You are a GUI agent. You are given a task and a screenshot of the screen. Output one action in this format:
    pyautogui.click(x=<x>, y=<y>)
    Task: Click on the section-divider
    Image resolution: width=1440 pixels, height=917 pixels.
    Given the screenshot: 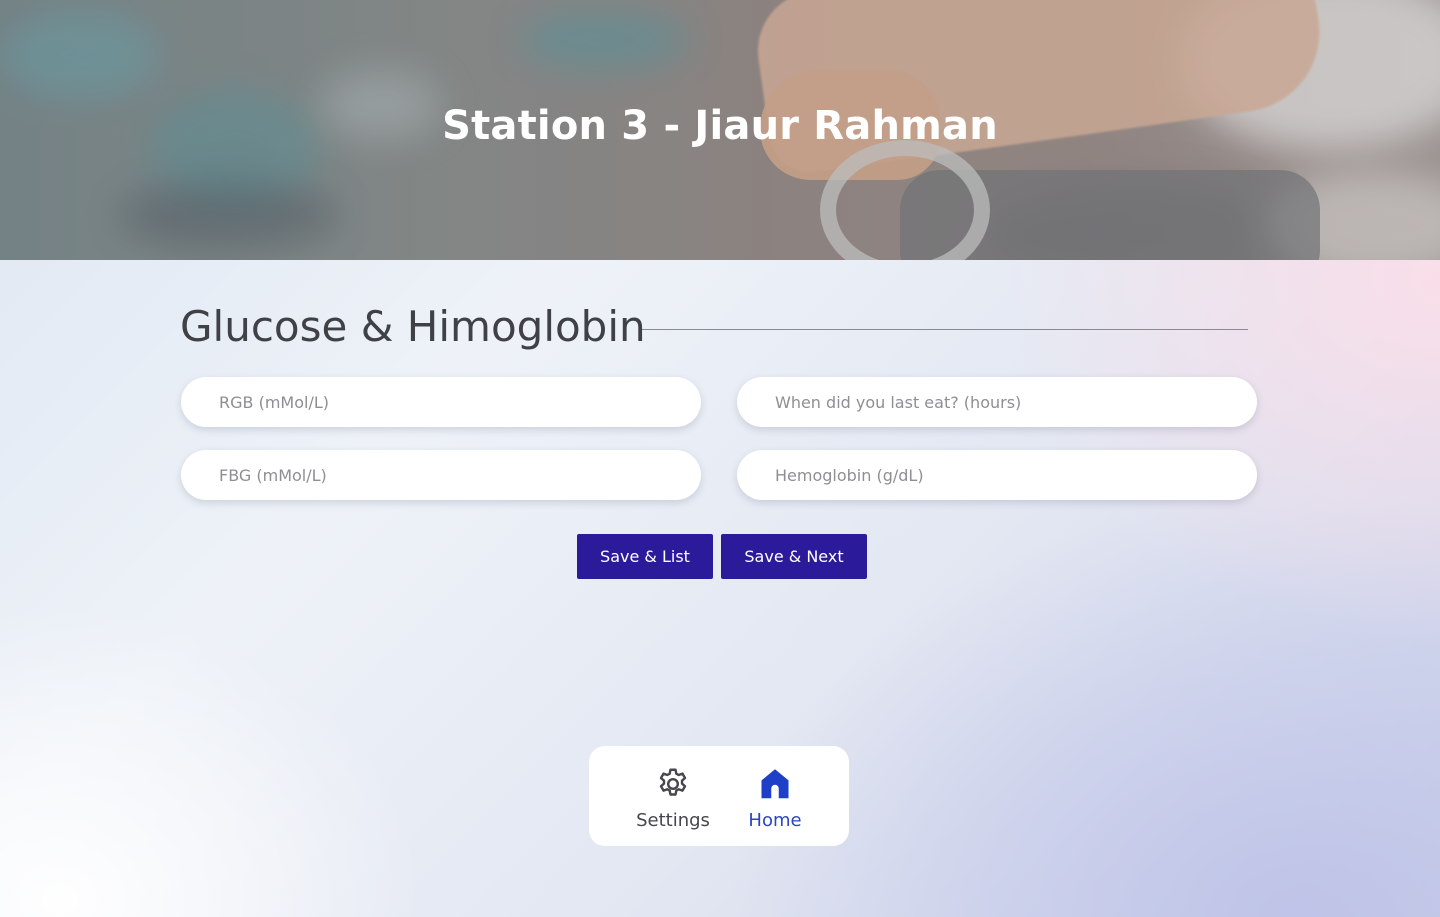 What is the action you would take?
    pyautogui.click(x=945, y=329)
    